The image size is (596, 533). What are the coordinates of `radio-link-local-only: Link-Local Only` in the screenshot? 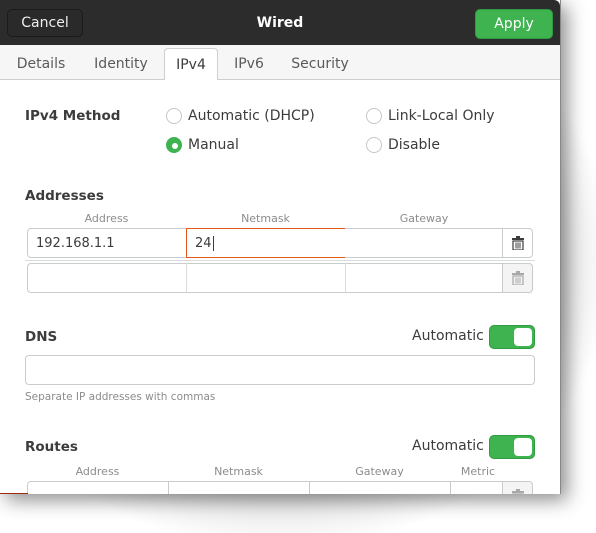 It's located at (430, 116).